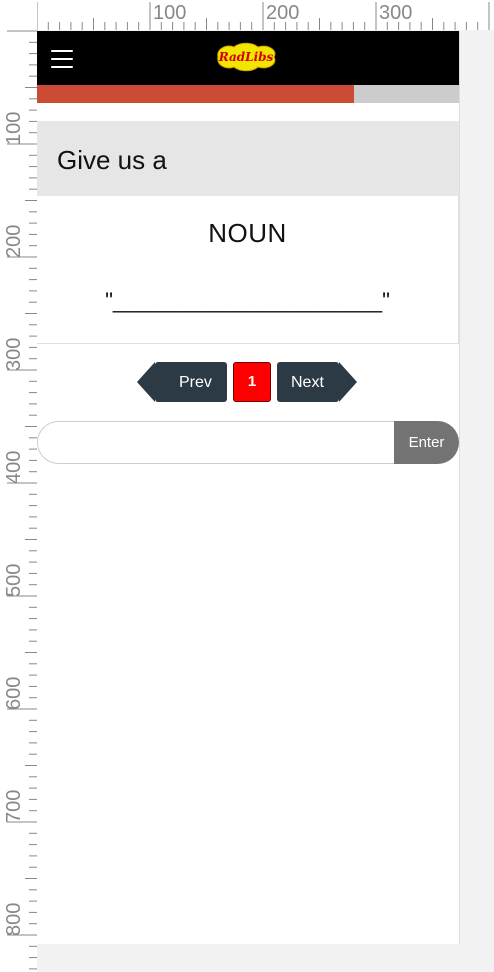  I want to click on progress-bar-fill, so click(195, 94).